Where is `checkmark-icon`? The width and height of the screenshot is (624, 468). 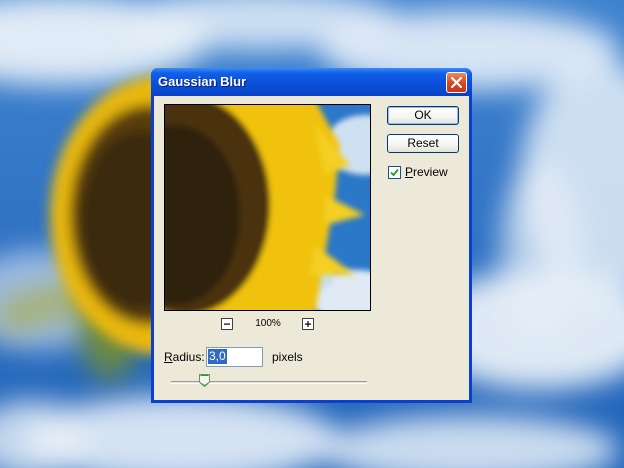
checkmark-icon is located at coordinates (394, 172).